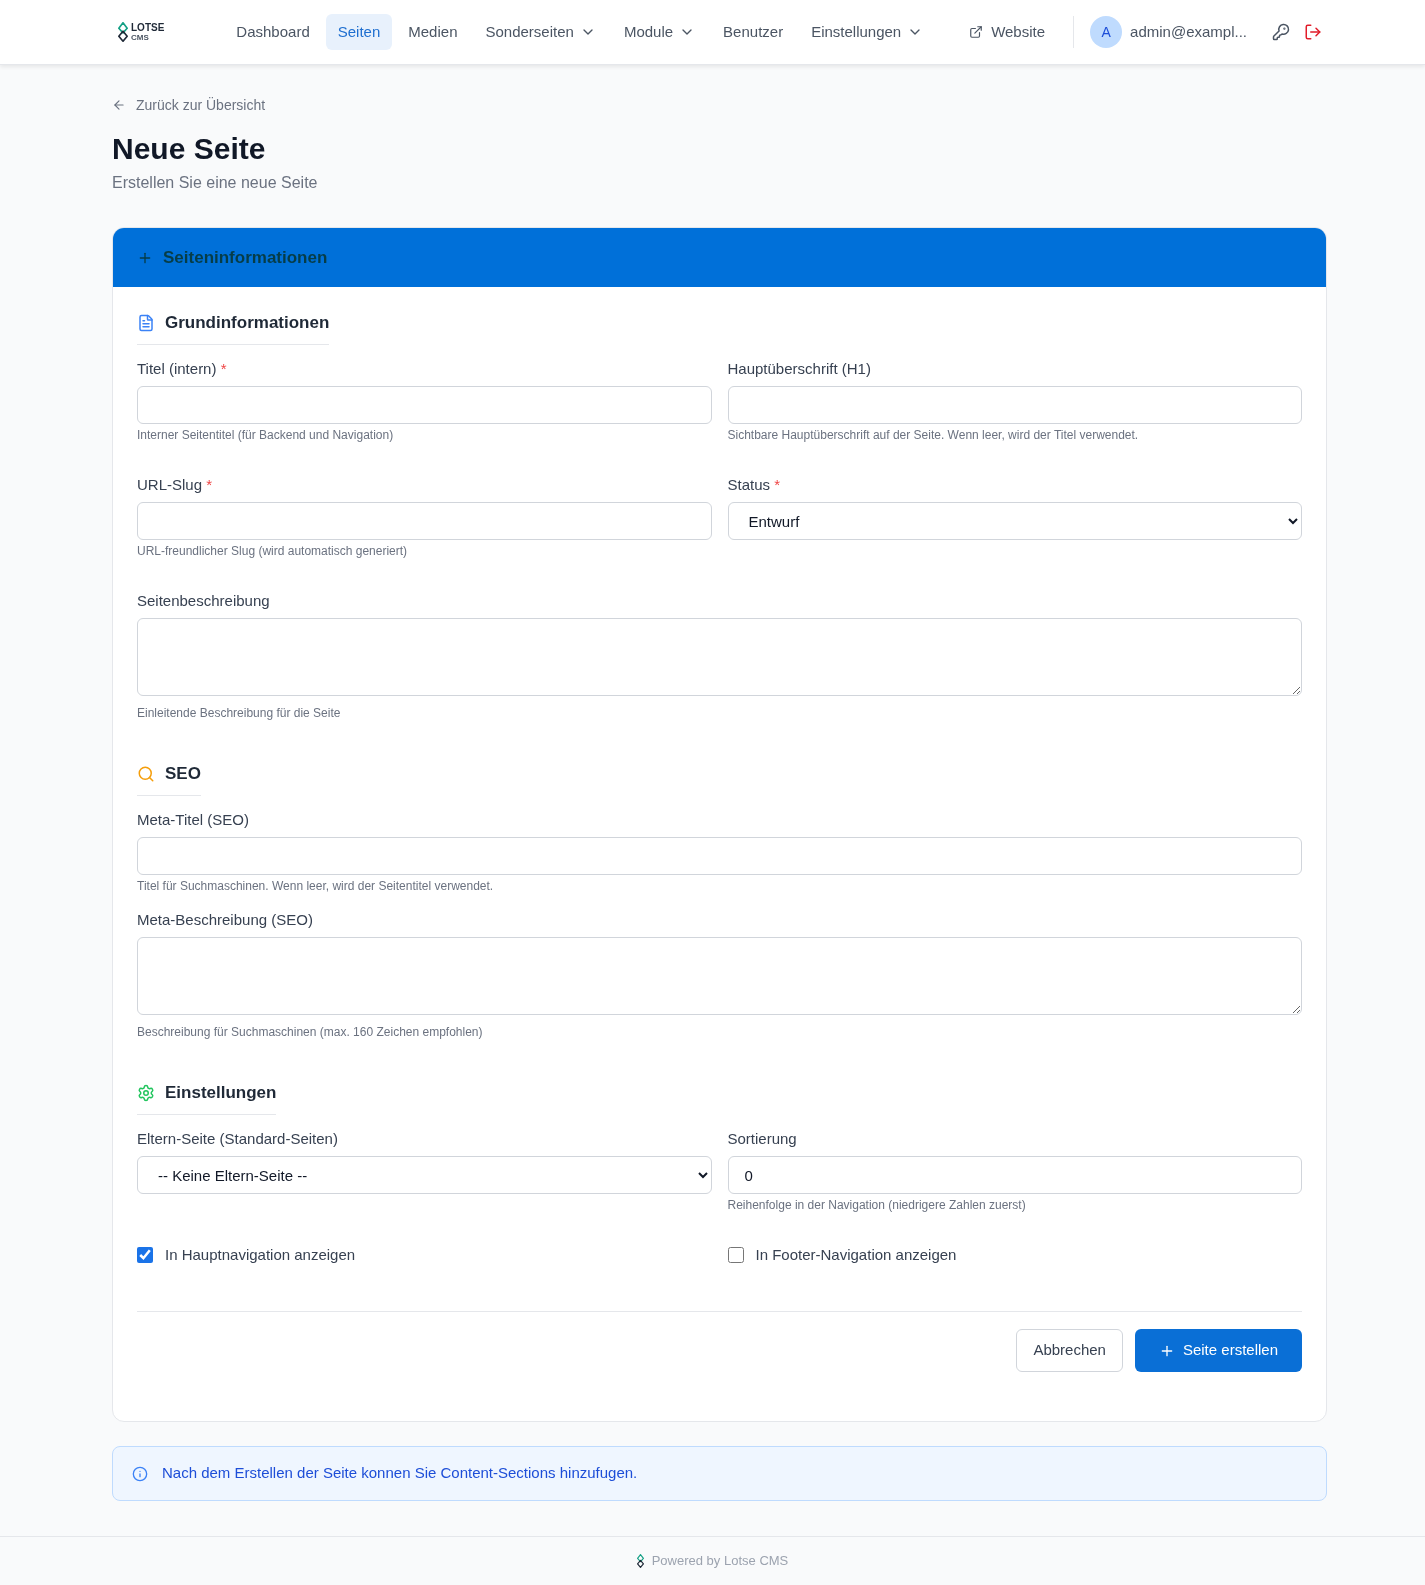 The image size is (1425, 1585). I want to click on field-label: Meta-Titel (SEO), so click(193, 820).